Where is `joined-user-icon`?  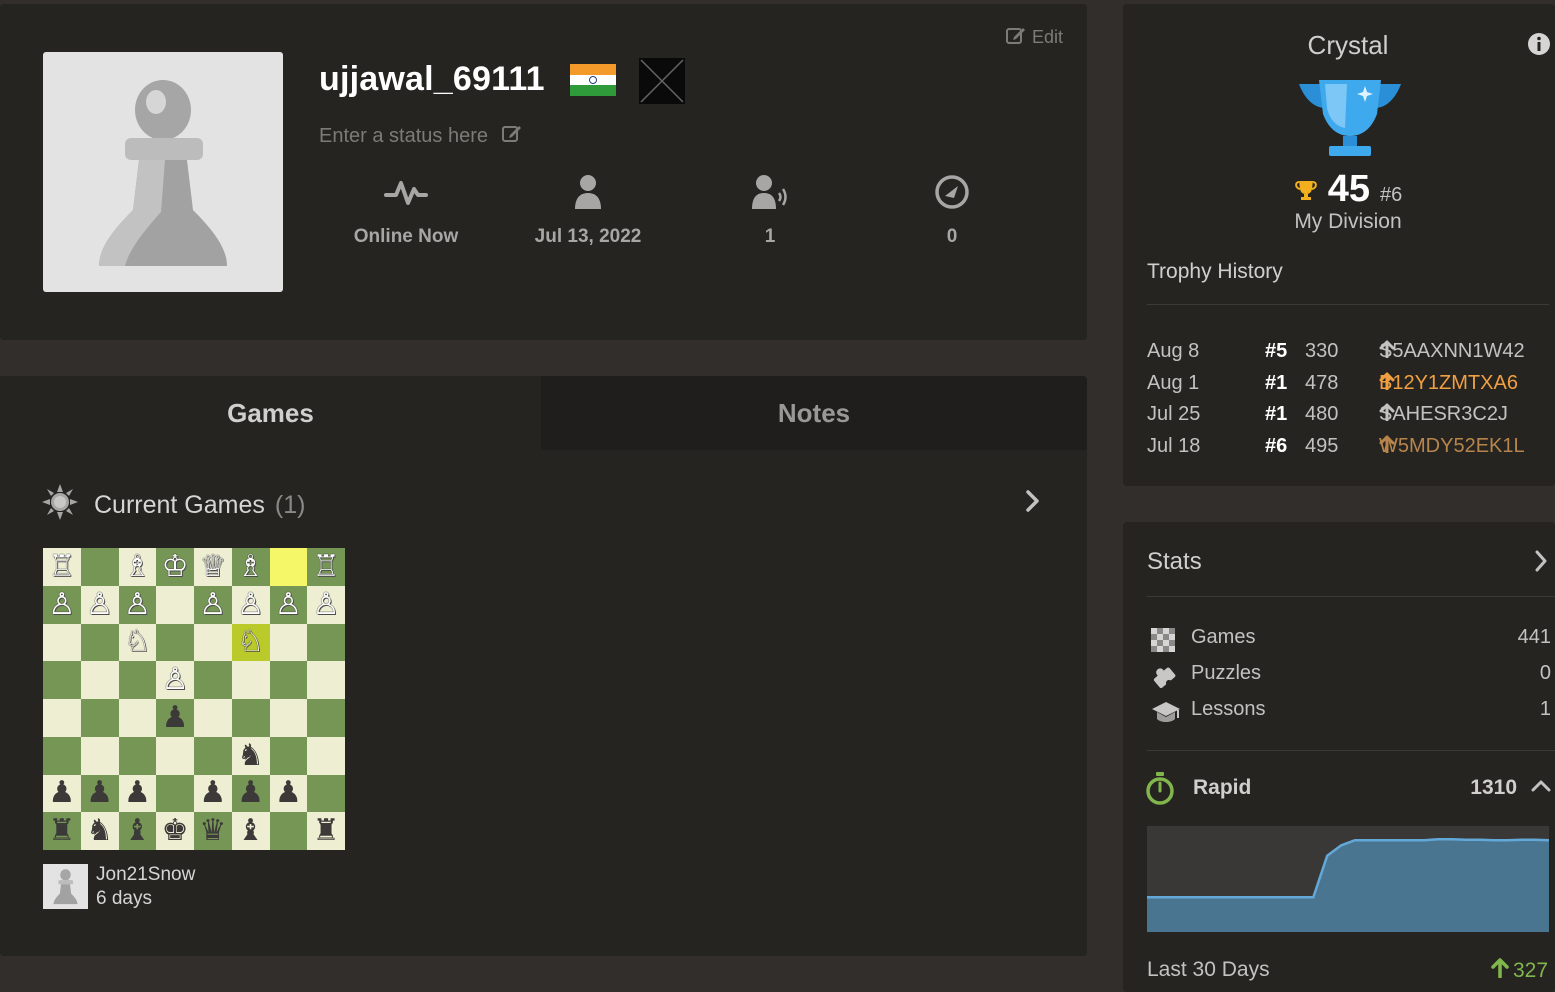 joined-user-icon is located at coordinates (588, 192).